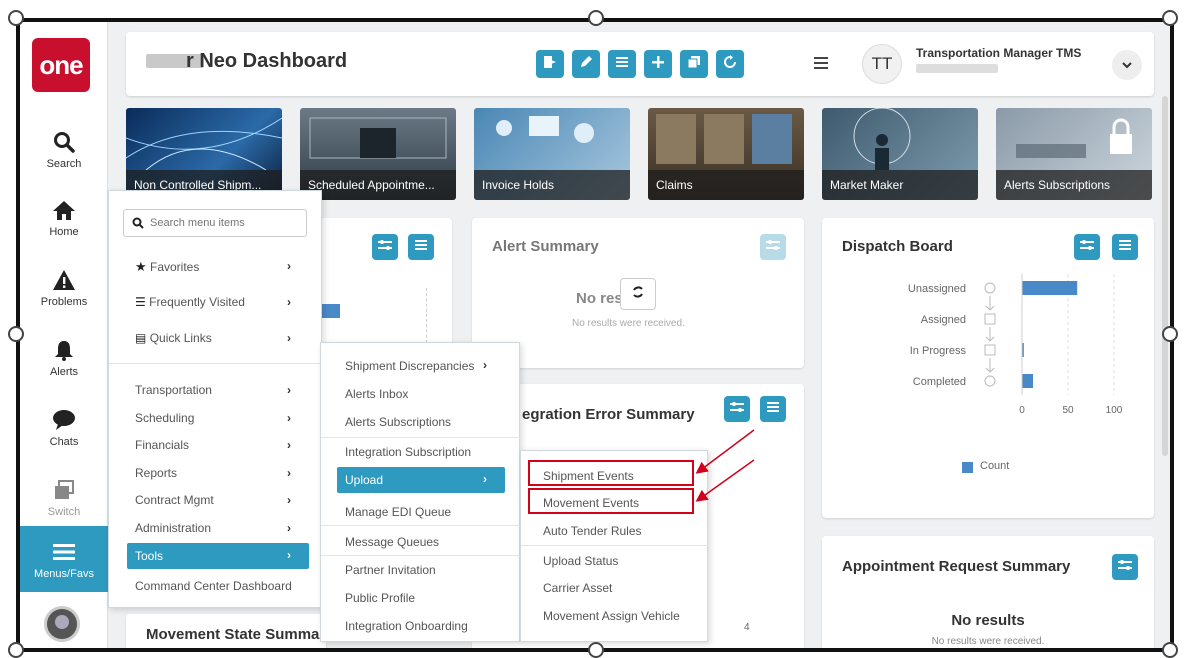 This screenshot has width=1187, height=658. I want to click on menu-item-alerts-inbox: Alerts Inbox, so click(376, 394).